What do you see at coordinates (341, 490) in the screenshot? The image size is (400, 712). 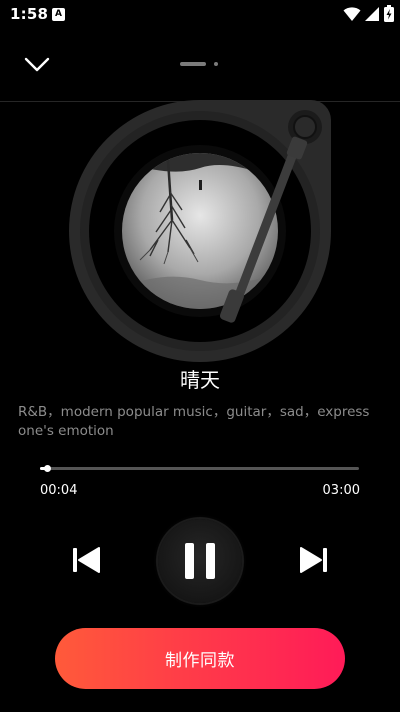 I see `total-time: 03:00` at bounding box center [341, 490].